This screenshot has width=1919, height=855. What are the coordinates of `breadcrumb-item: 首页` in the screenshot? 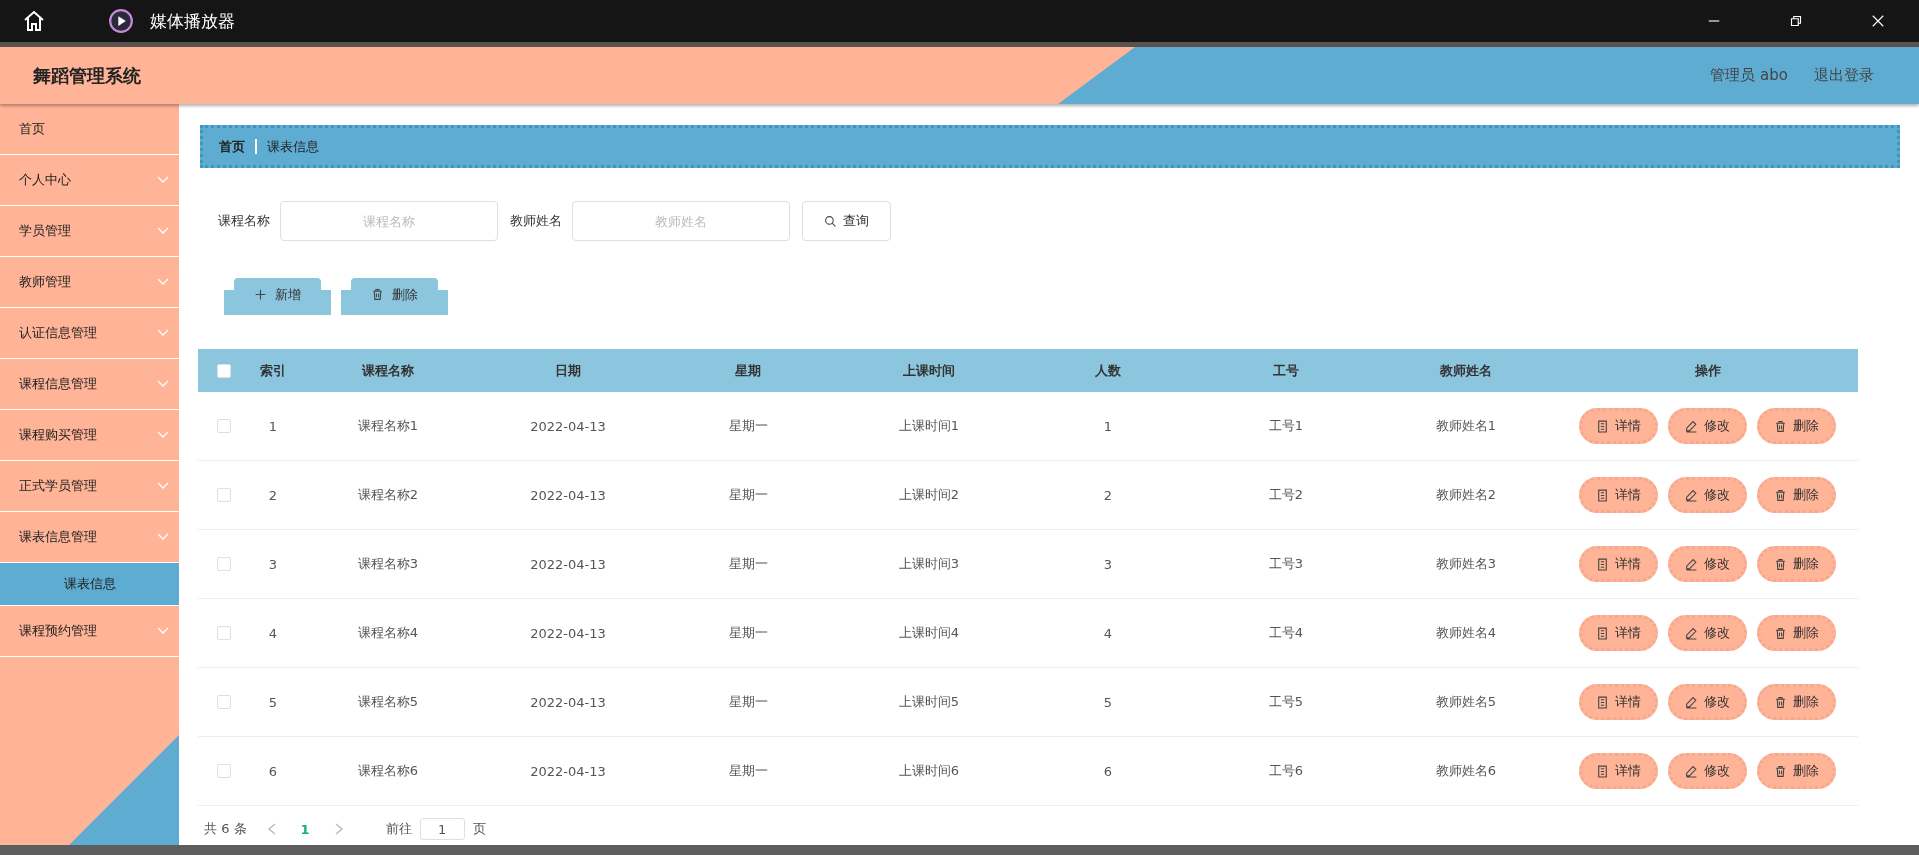 It's located at (232, 146).